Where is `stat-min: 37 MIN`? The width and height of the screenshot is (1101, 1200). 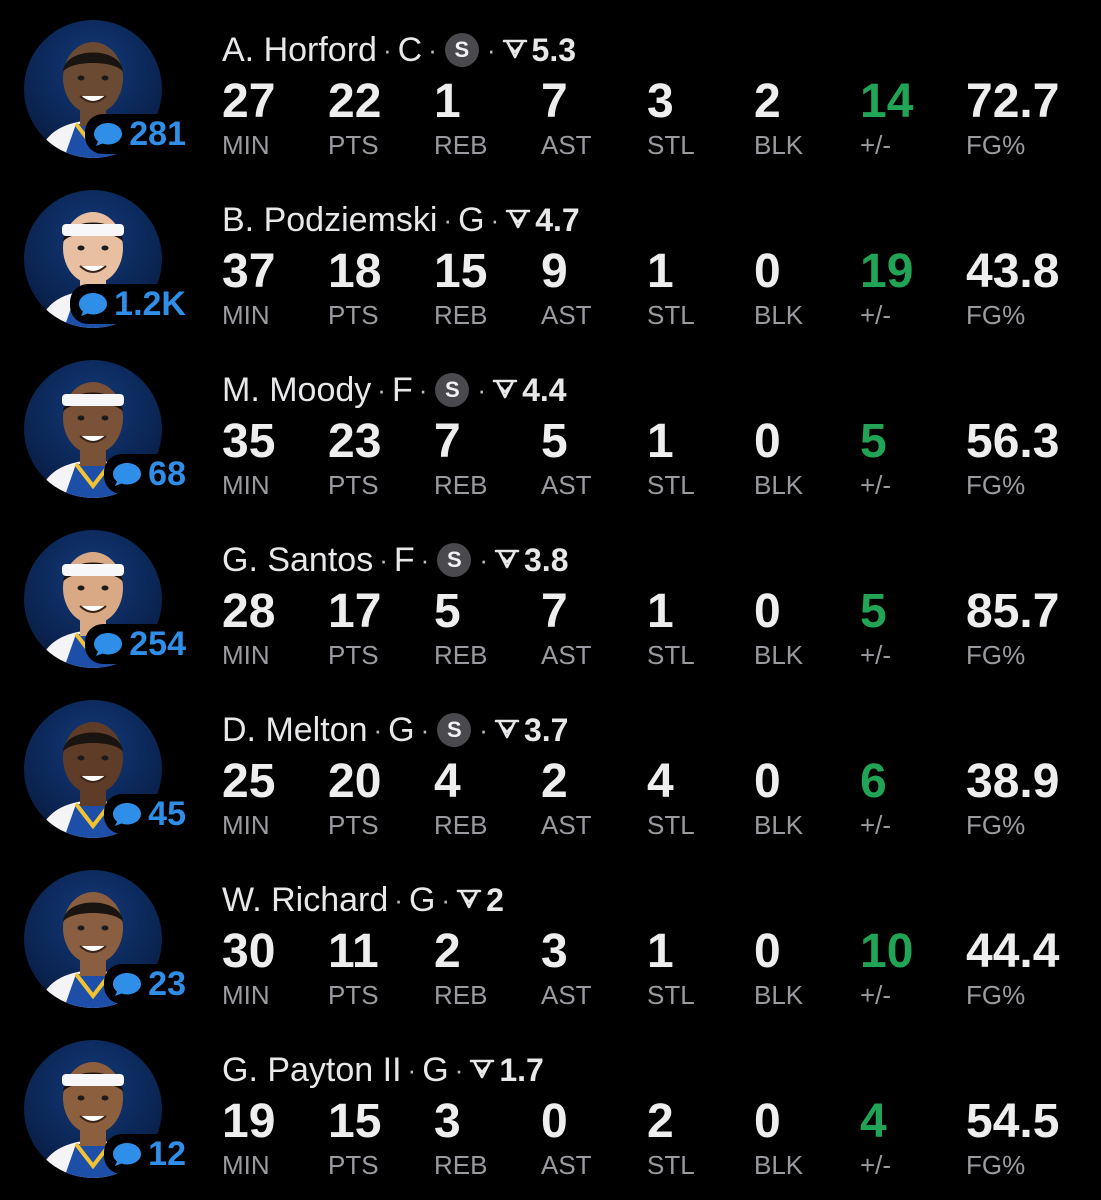
stat-min: 37 MIN is located at coordinates (248, 294).